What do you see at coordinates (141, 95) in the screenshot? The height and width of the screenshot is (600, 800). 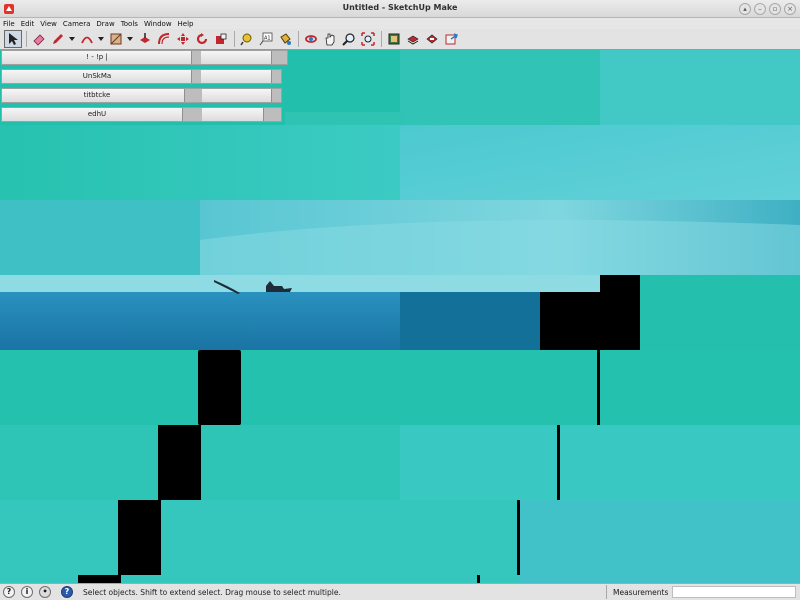 I see `tray-panel-3: titbtcke` at bounding box center [141, 95].